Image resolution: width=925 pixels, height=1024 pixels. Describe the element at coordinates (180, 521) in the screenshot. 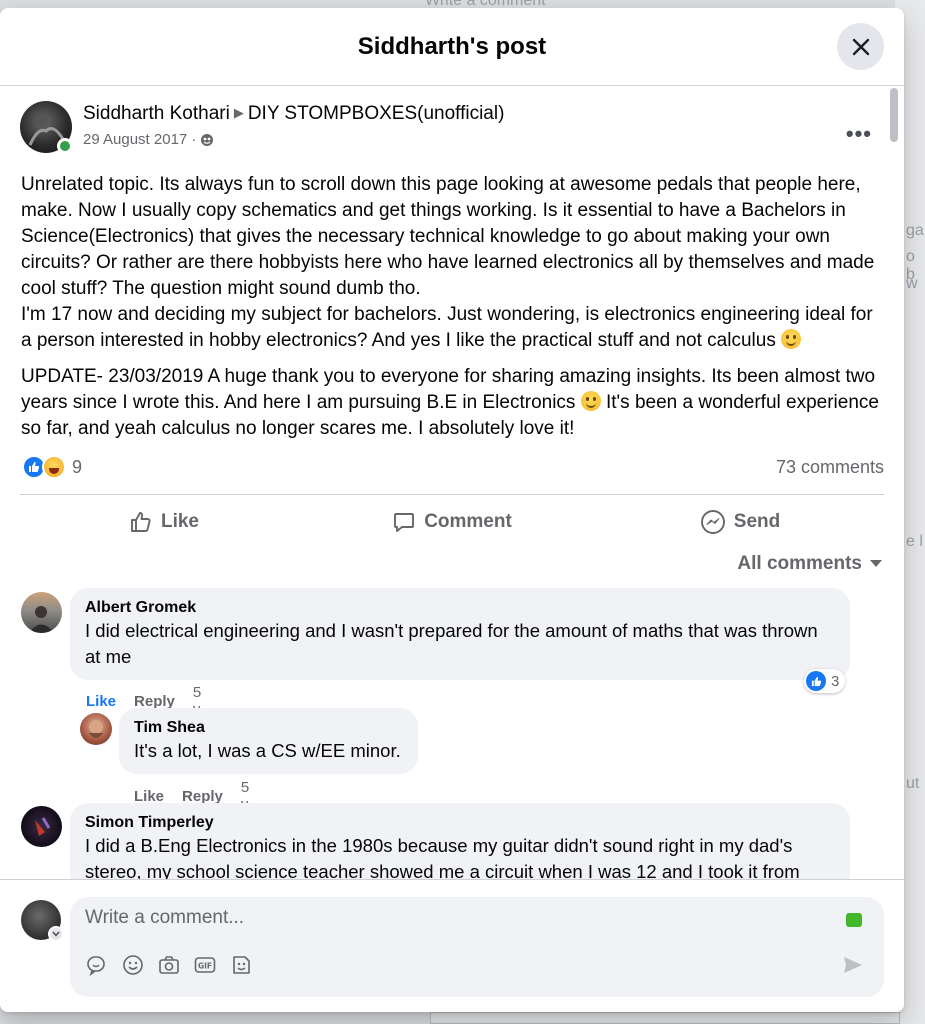

I see `like-button-label: Like` at that location.